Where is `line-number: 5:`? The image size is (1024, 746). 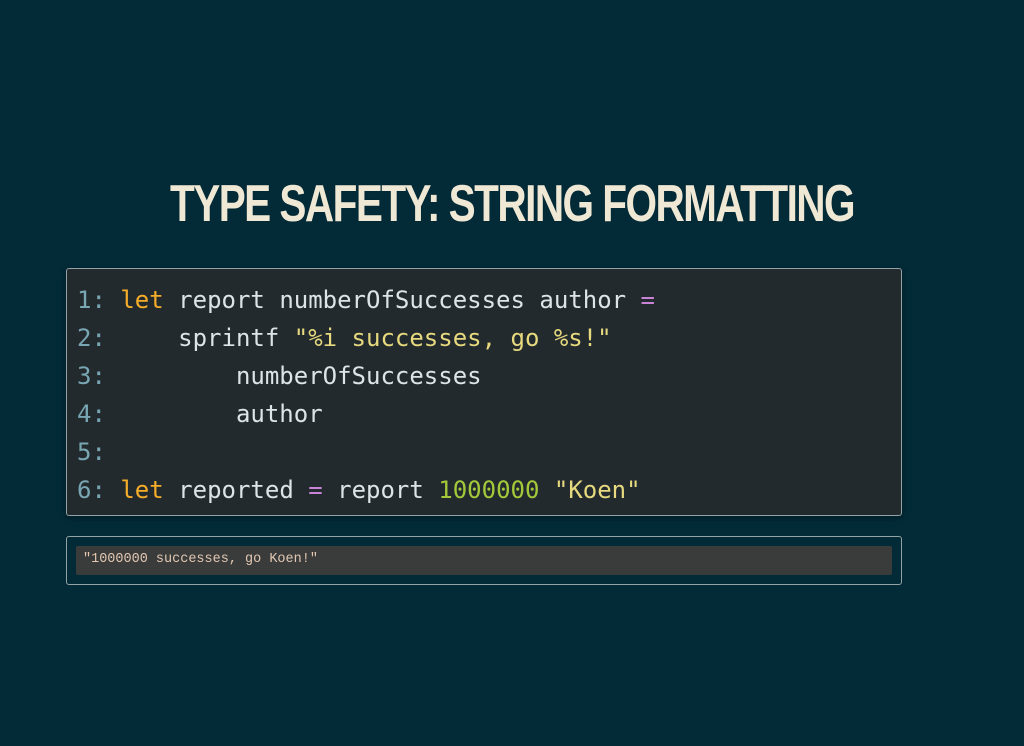 line-number: 5: is located at coordinates (91, 452).